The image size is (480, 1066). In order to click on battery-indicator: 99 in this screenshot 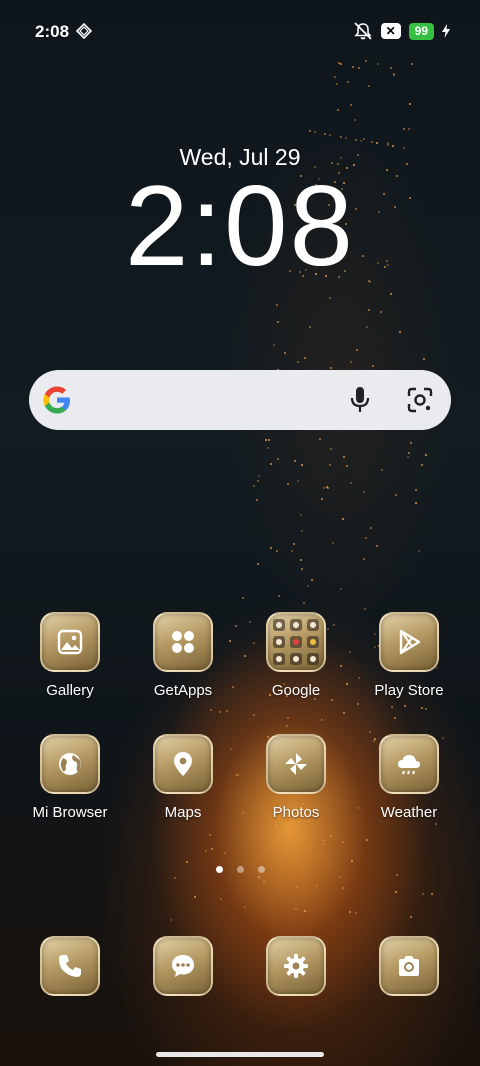, I will do `click(421, 31)`.